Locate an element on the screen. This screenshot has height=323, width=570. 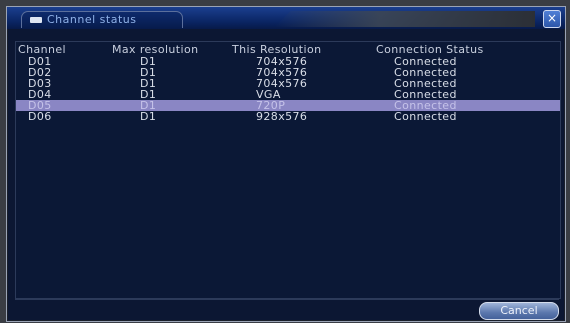
table-row: D03 D1 704x576 Connected is located at coordinates (288, 83).